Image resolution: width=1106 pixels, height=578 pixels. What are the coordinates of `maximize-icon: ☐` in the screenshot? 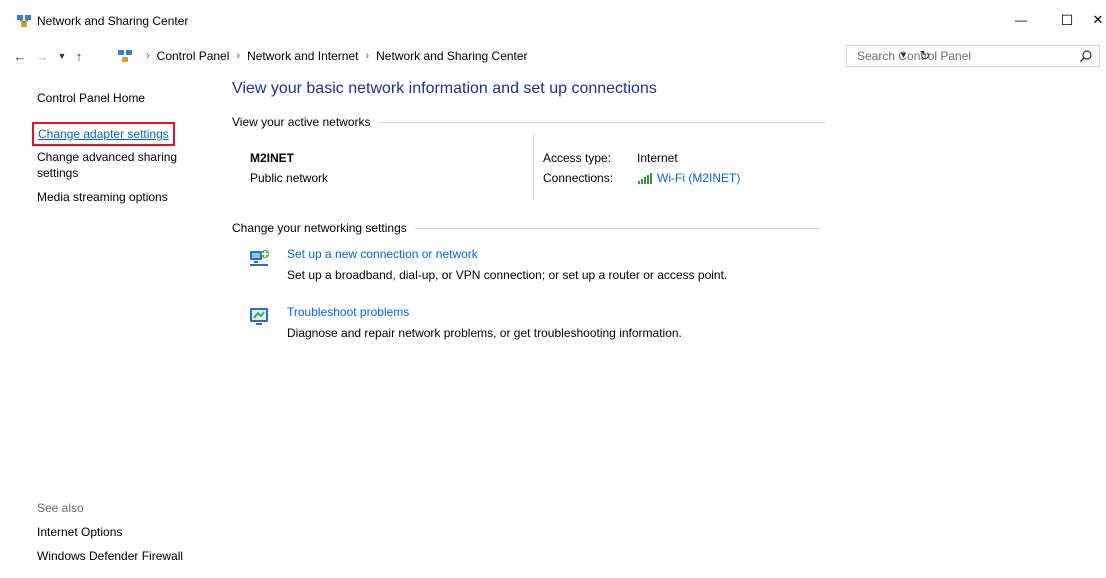 It's located at (1067, 19).